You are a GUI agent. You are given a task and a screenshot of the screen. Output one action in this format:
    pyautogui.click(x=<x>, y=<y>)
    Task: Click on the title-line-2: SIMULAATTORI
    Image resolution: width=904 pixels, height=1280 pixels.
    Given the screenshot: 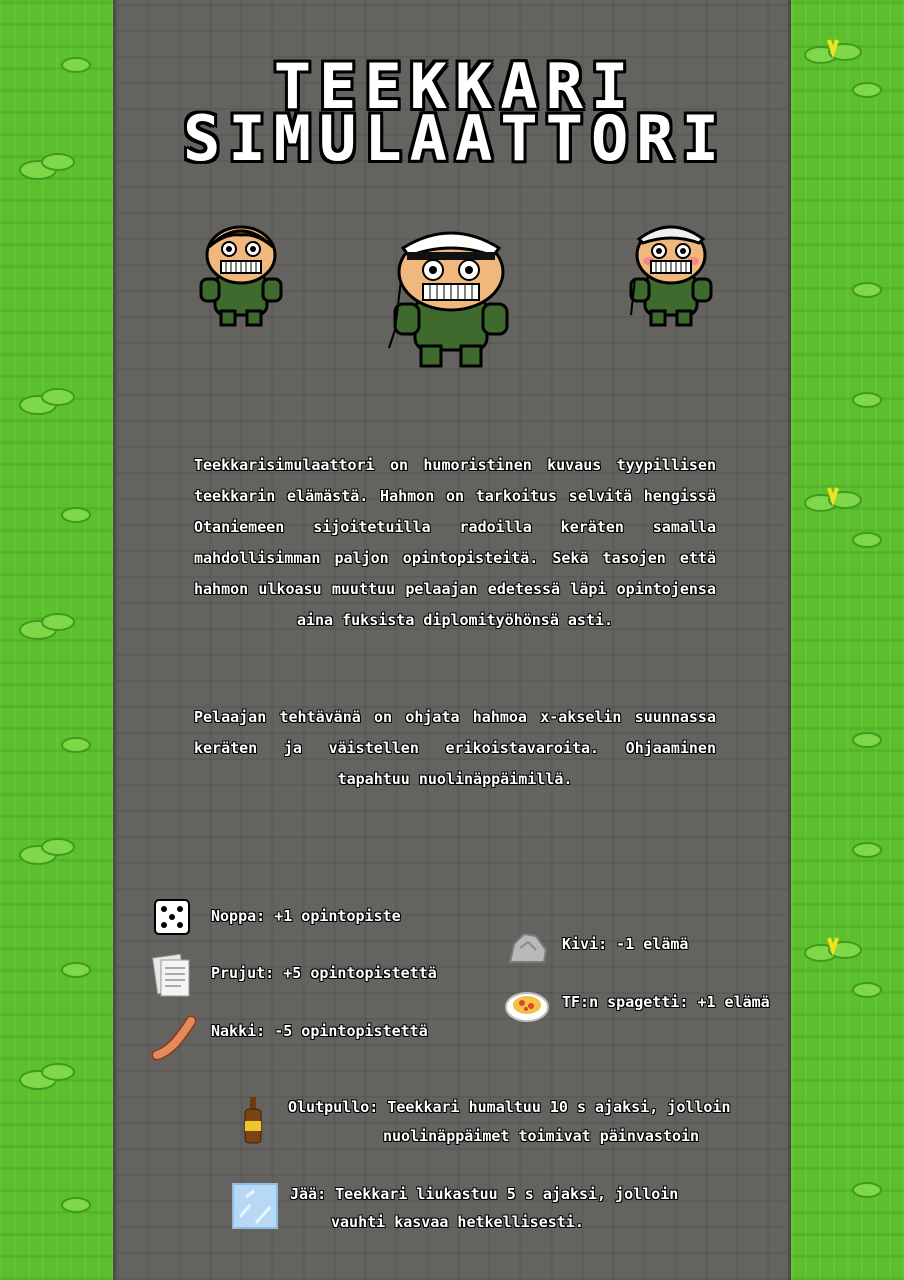 What is the action you would take?
    pyautogui.click(x=455, y=138)
    